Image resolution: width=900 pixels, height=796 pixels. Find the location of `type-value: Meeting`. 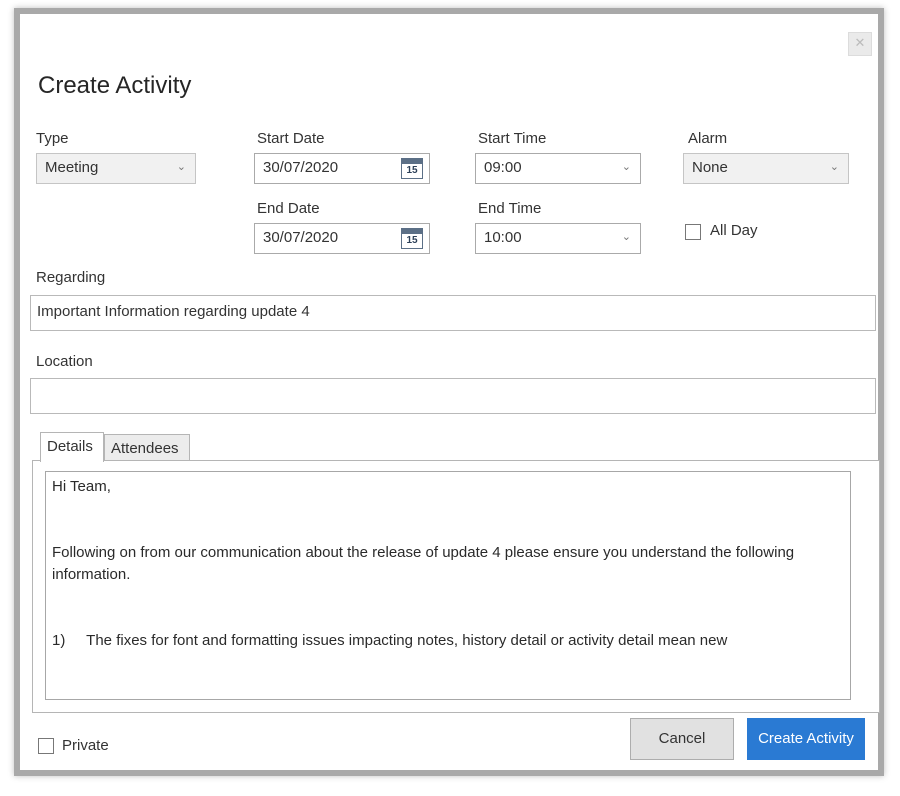

type-value: Meeting is located at coordinates (72, 167).